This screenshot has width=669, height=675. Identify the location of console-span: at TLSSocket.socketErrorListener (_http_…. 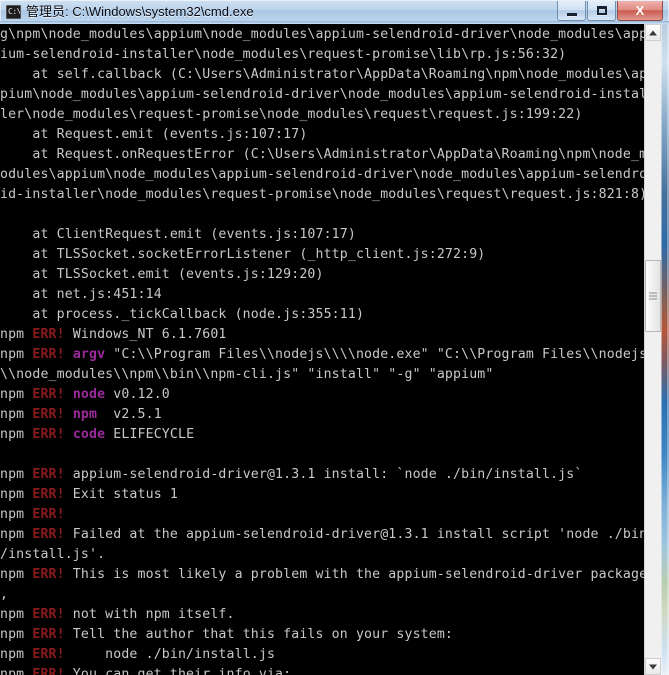
(243, 254).